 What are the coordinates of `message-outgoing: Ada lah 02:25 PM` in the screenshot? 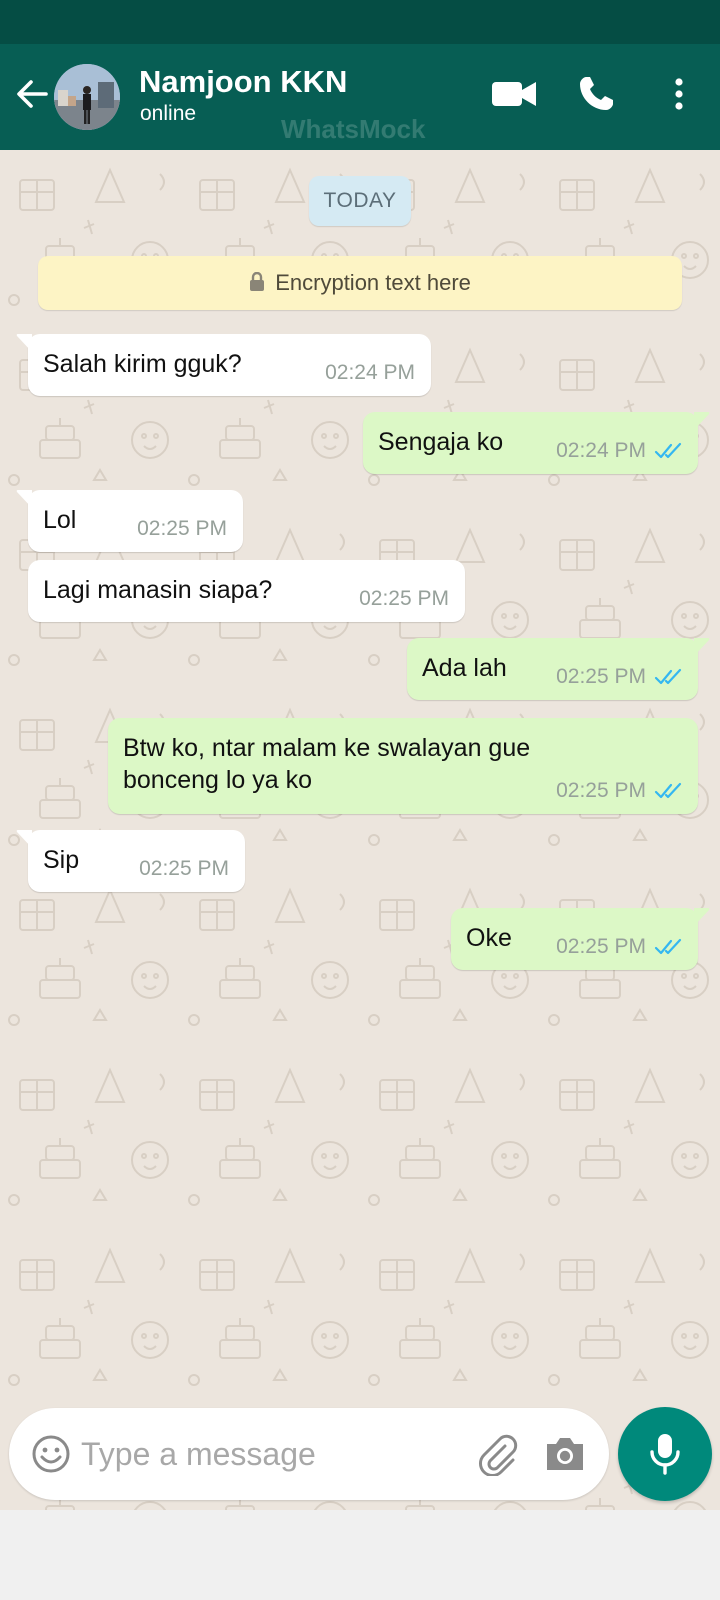 It's located at (558, 669).